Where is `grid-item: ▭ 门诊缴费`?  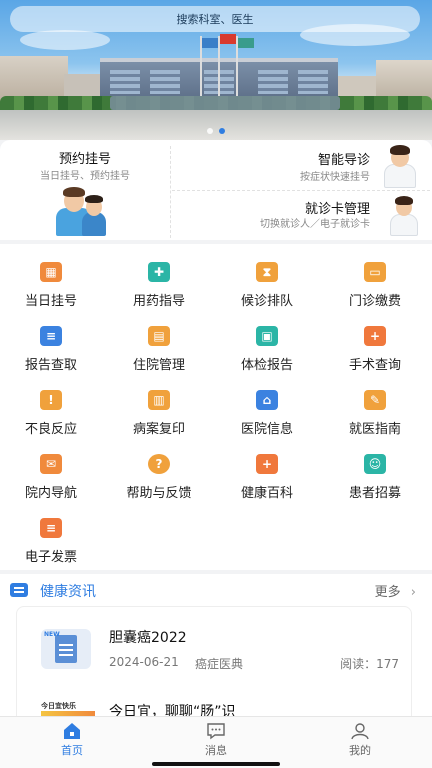
grid-item: ▭ 门诊缴费 is located at coordinates (378, 280).